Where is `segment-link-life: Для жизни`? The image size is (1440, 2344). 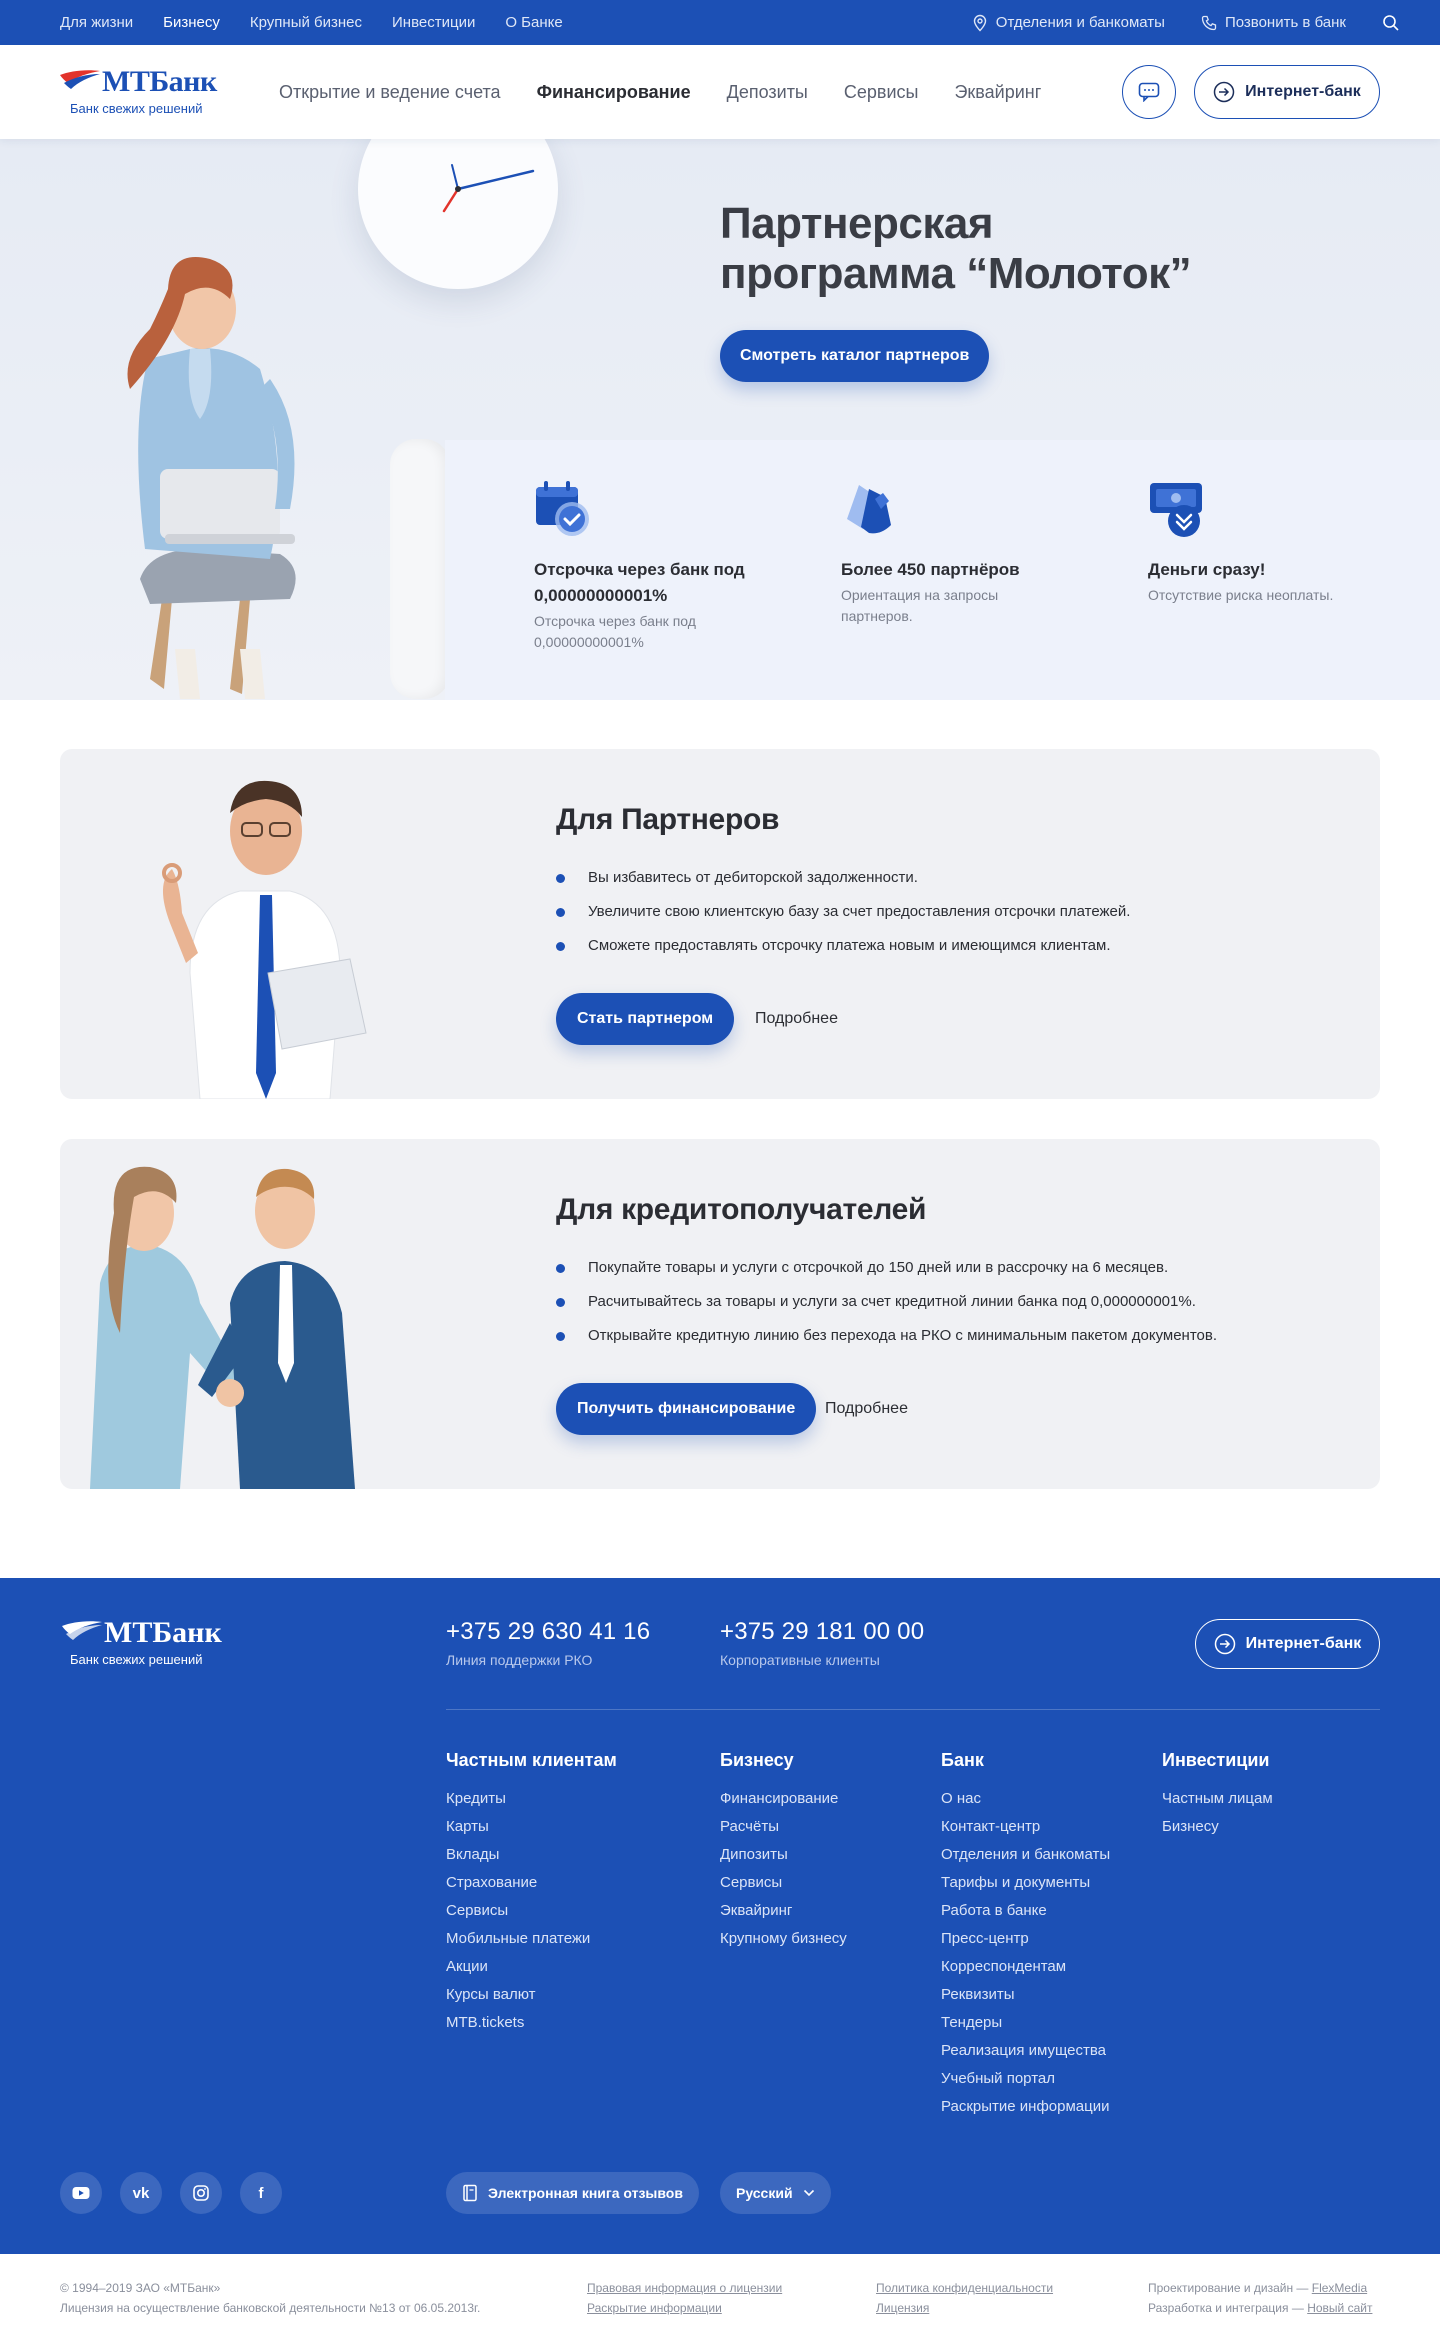 segment-link-life: Для жизни is located at coordinates (96, 22).